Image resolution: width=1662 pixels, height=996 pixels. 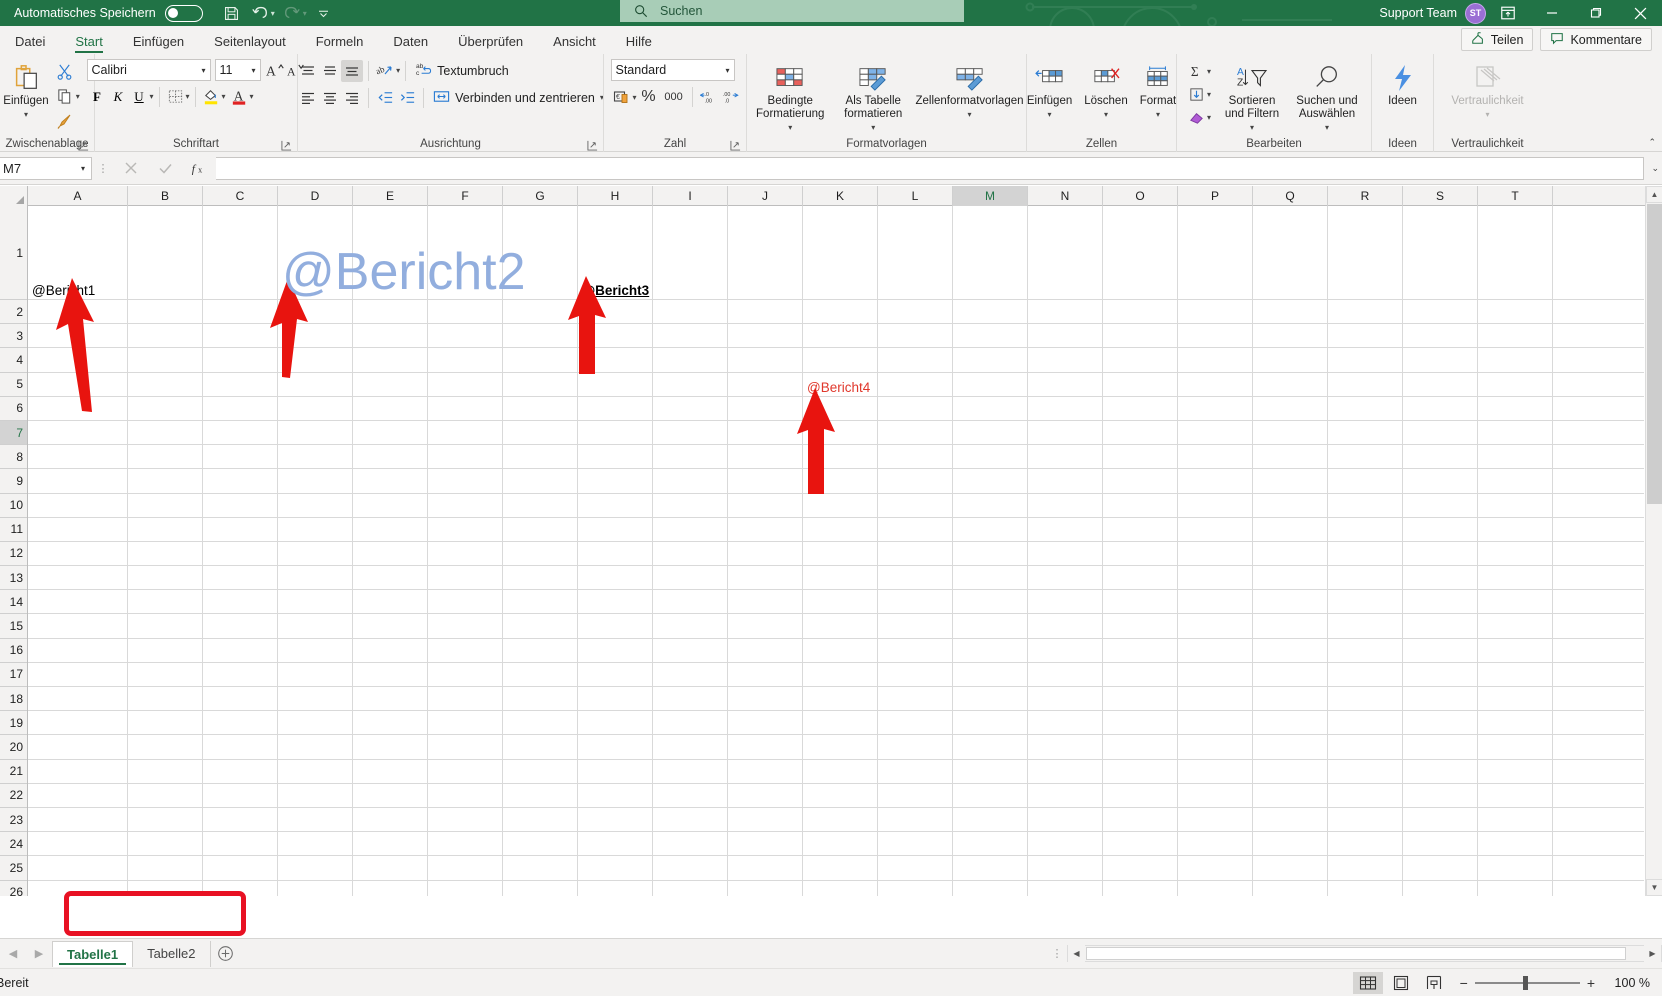 I want to click on cell-B11, so click(x=165, y=529).